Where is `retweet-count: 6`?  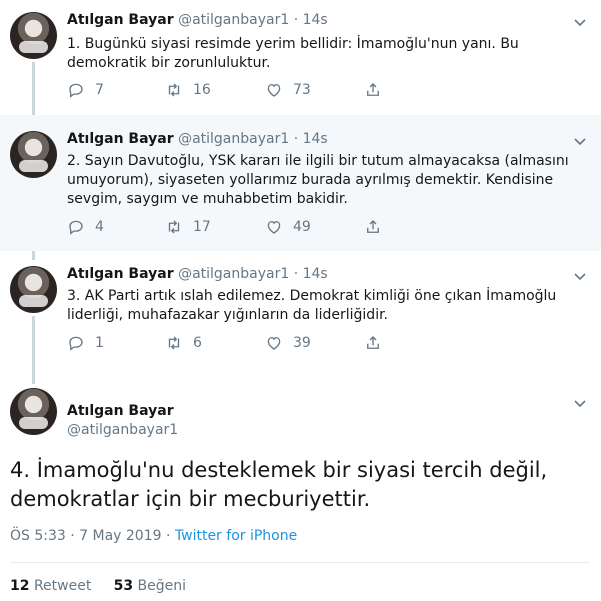 retweet-count: 6 is located at coordinates (197, 343).